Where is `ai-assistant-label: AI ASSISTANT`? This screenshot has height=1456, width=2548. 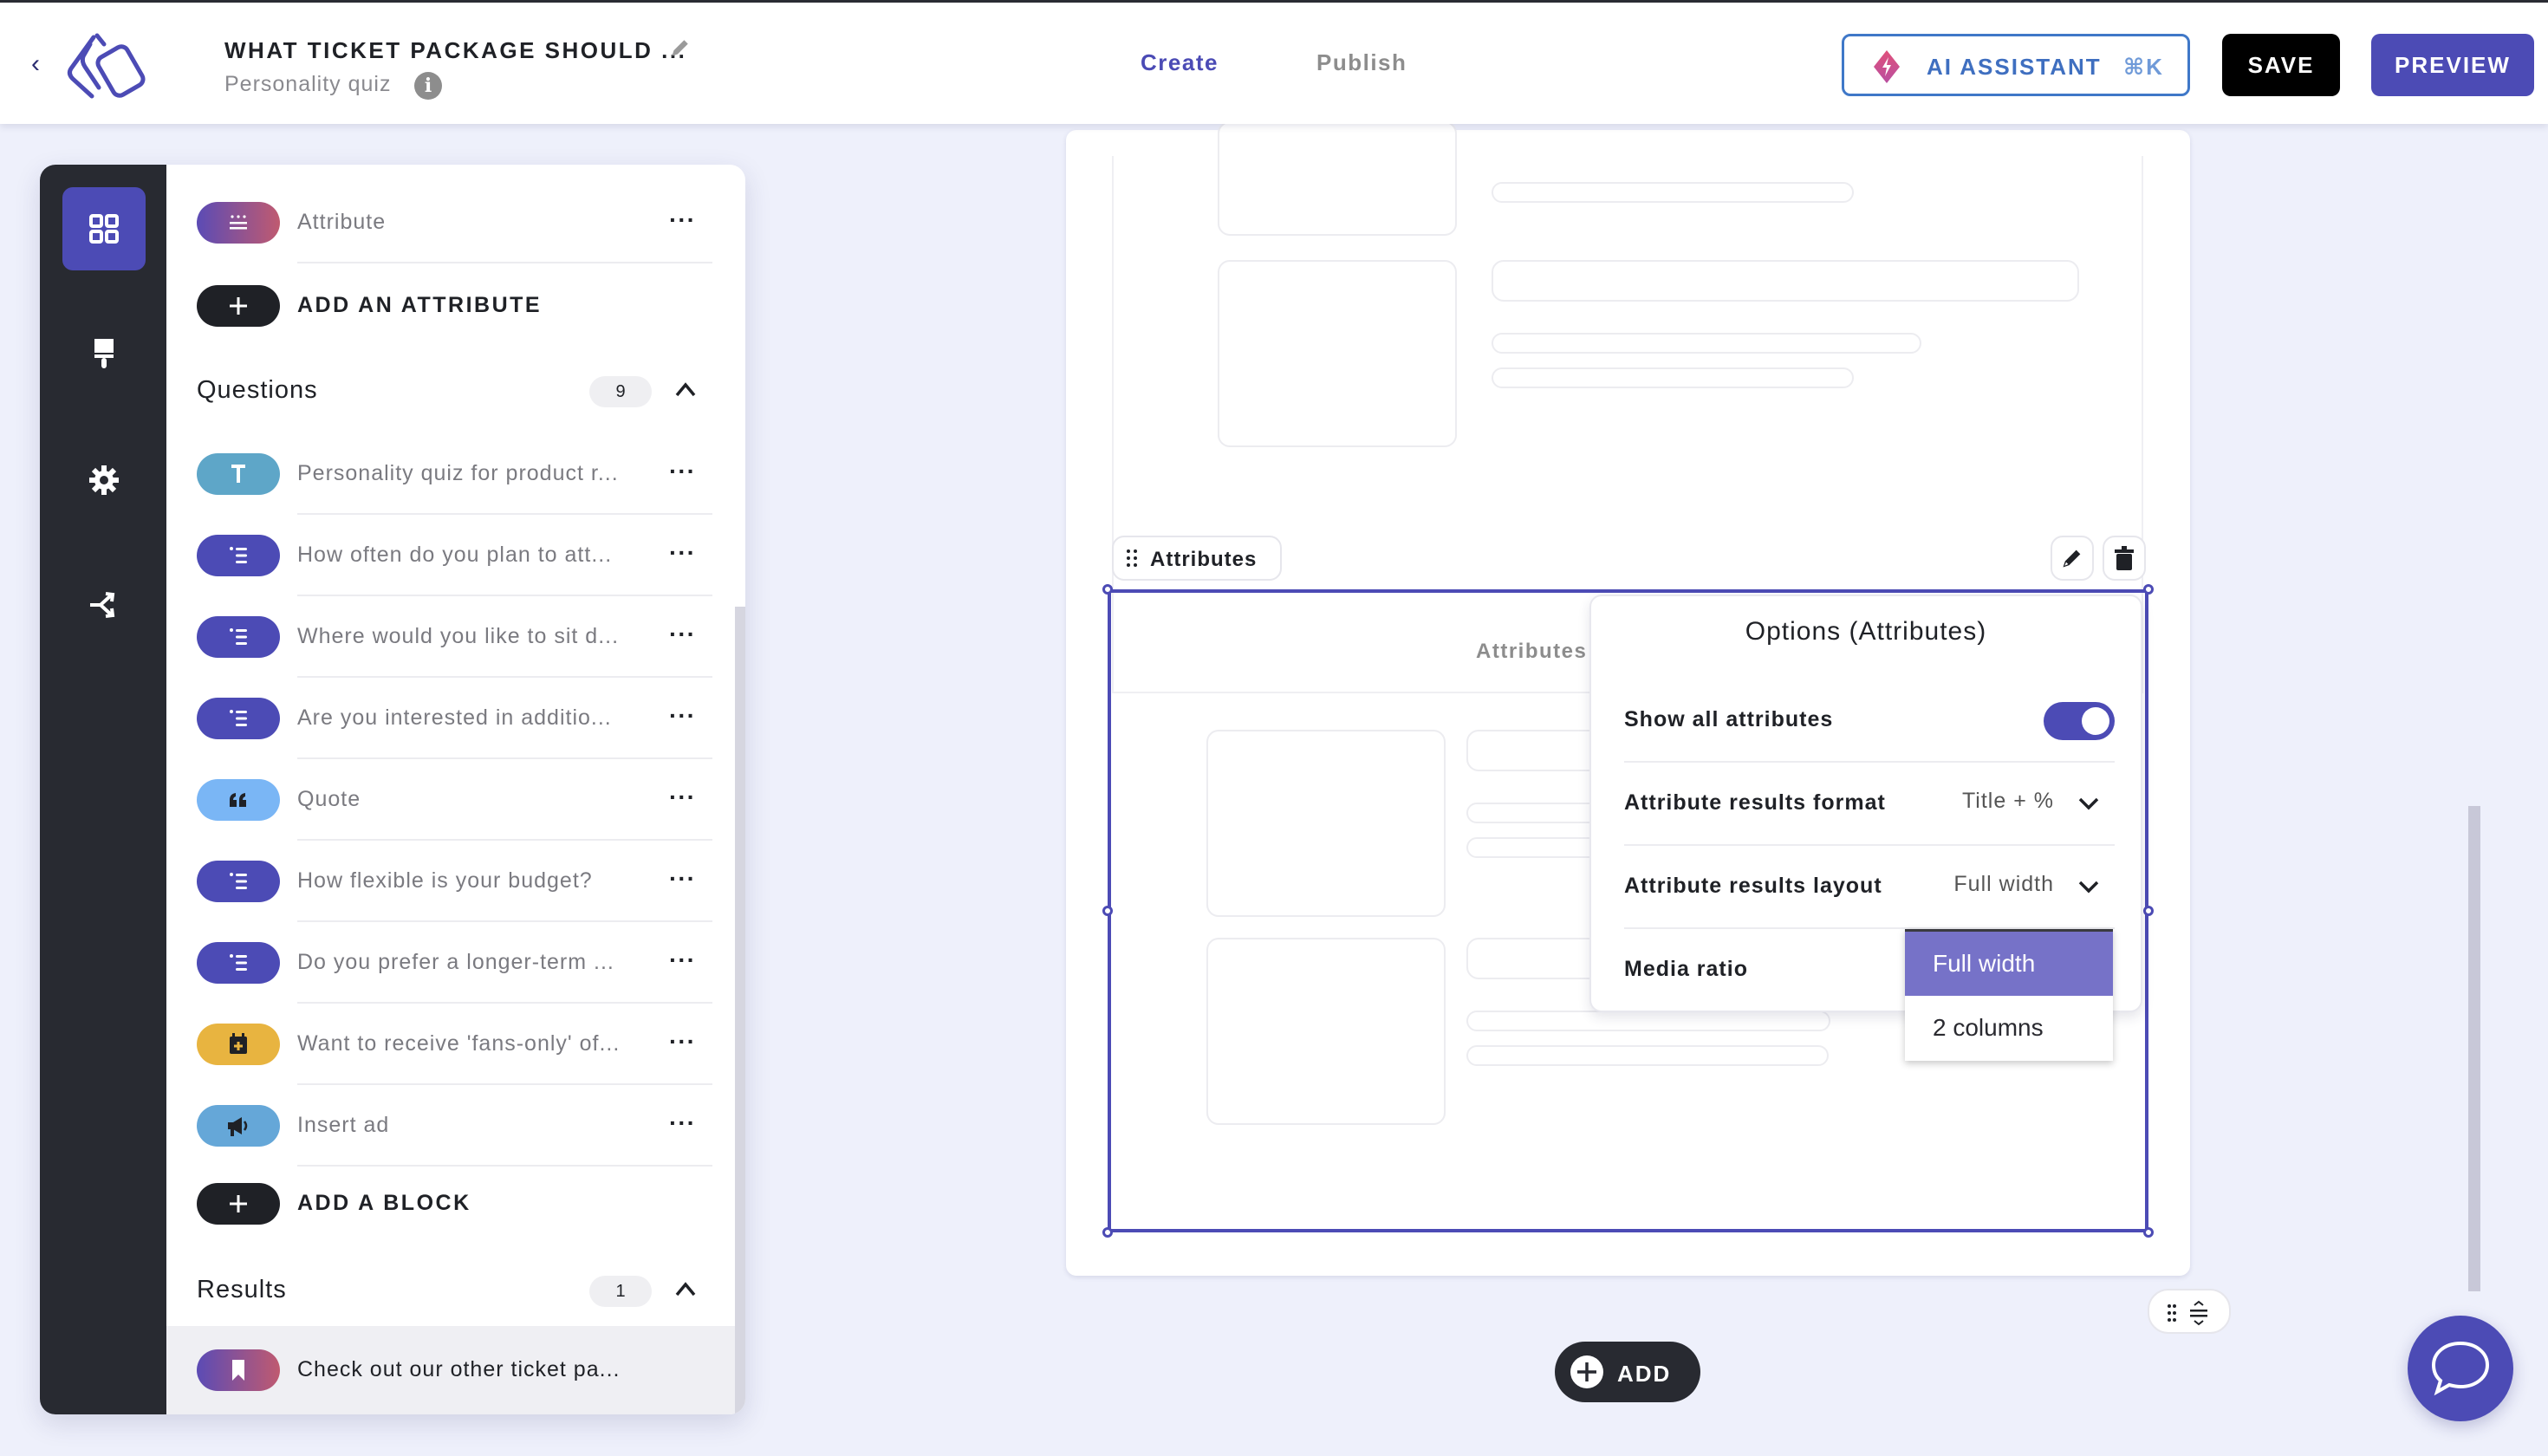
ai-assistant-label: AI ASSISTANT is located at coordinates (2014, 67).